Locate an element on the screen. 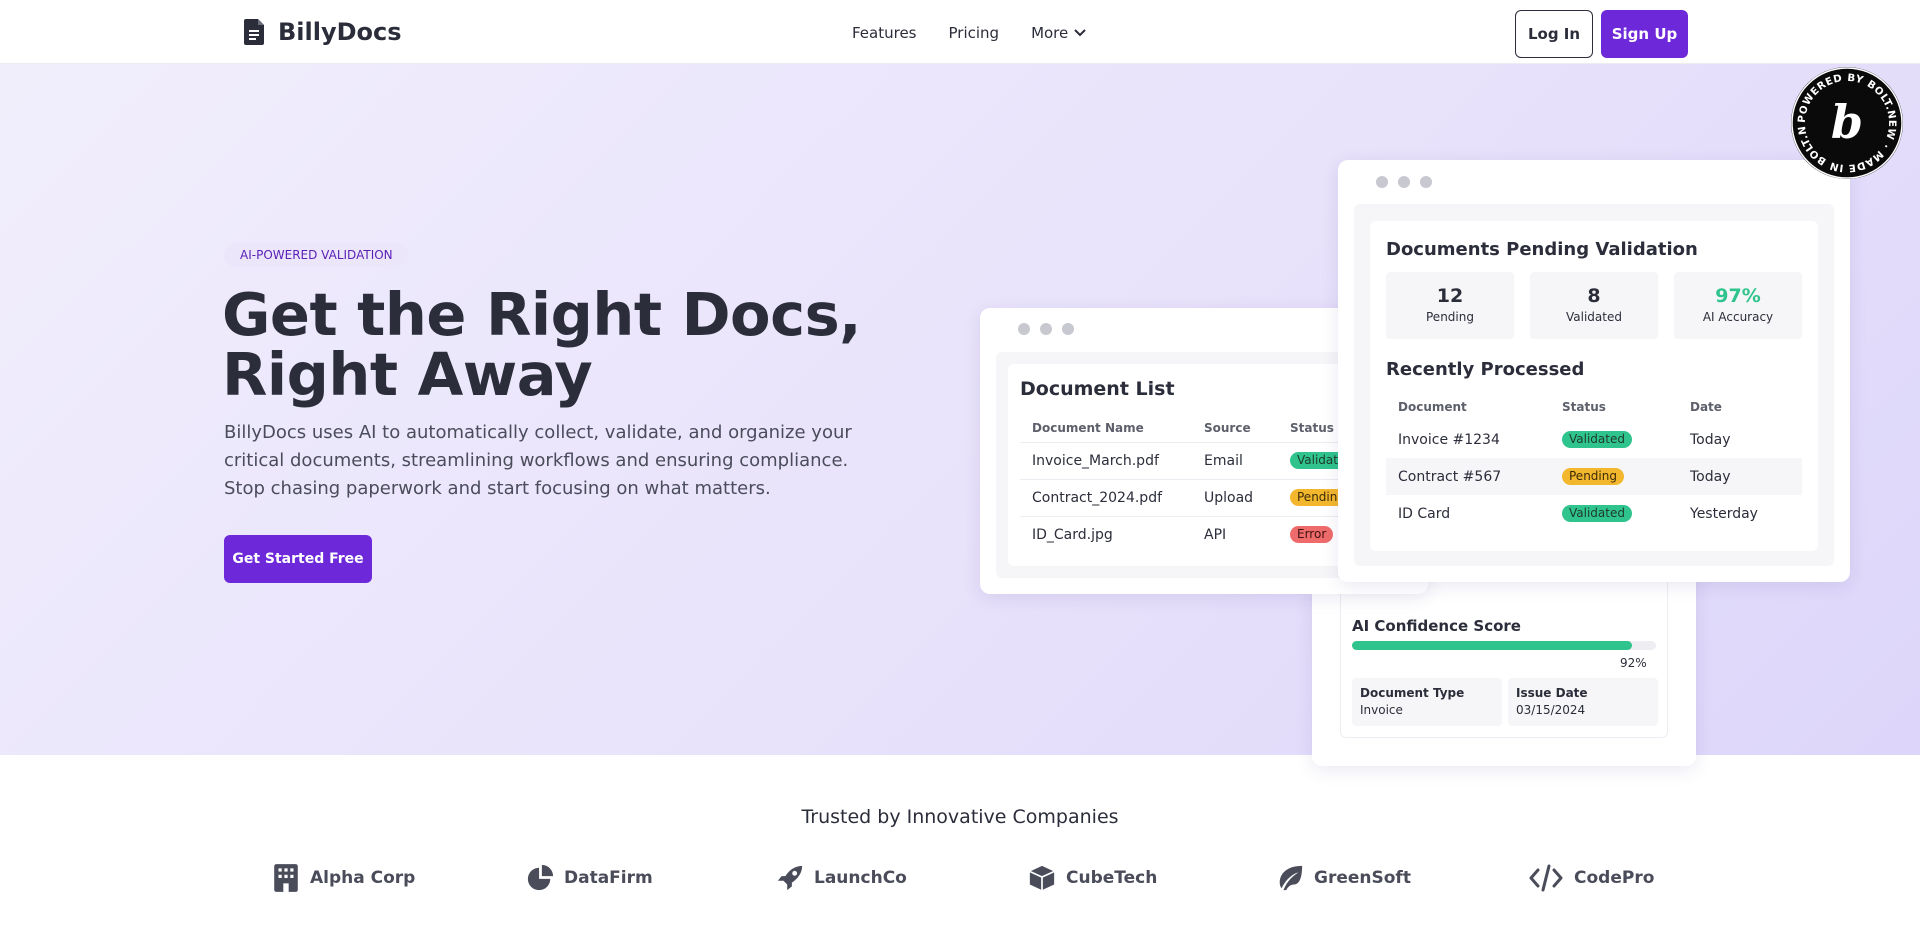 This screenshot has width=1920, height=936. company-name: LaunchCo is located at coordinates (860, 878).